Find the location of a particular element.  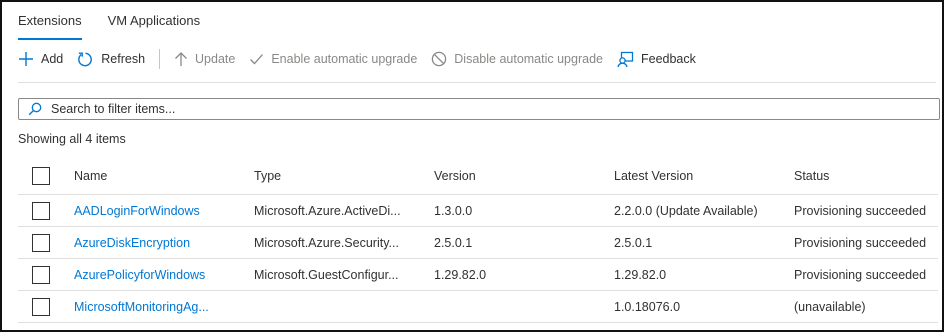

extension-version: 2.5.0.1 is located at coordinates (453, 242).